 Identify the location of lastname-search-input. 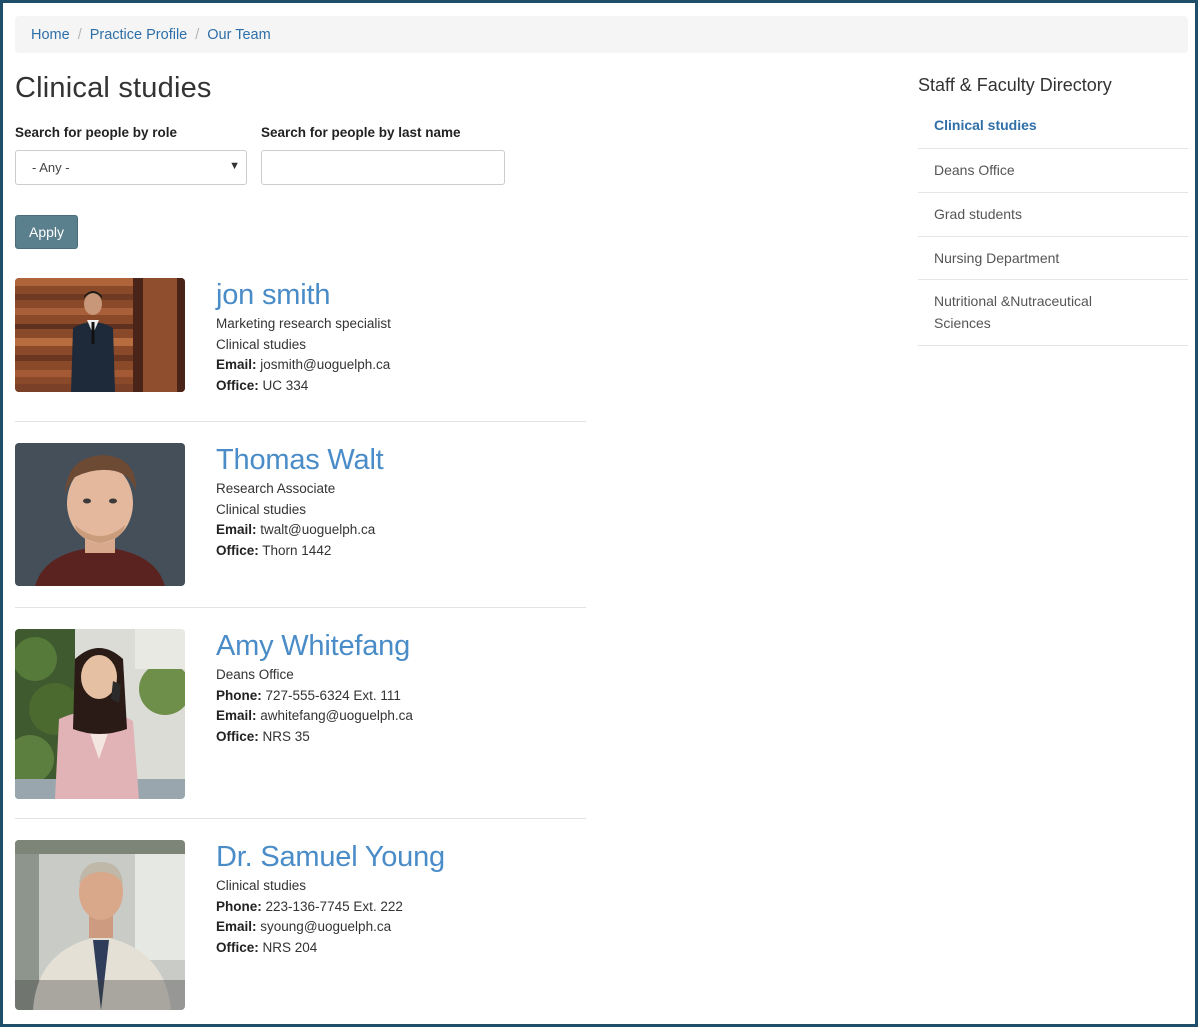
(383, 167).